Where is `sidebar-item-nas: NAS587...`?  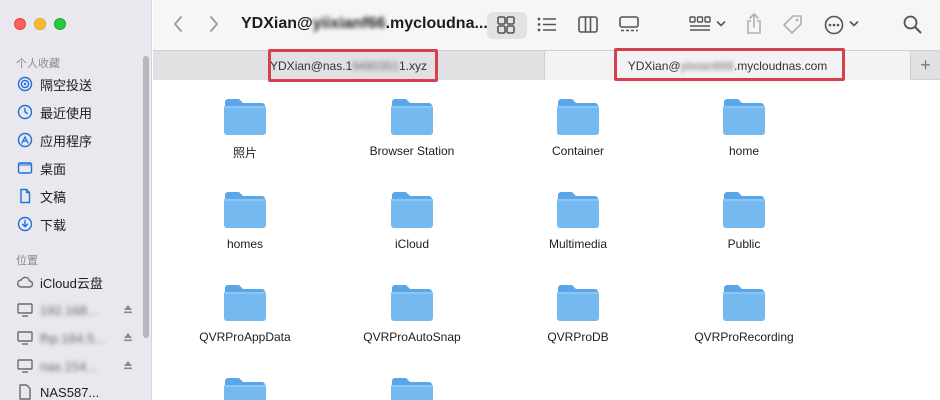
sidebar-item-nas: NAS587... is located at coordinates (57, 390).